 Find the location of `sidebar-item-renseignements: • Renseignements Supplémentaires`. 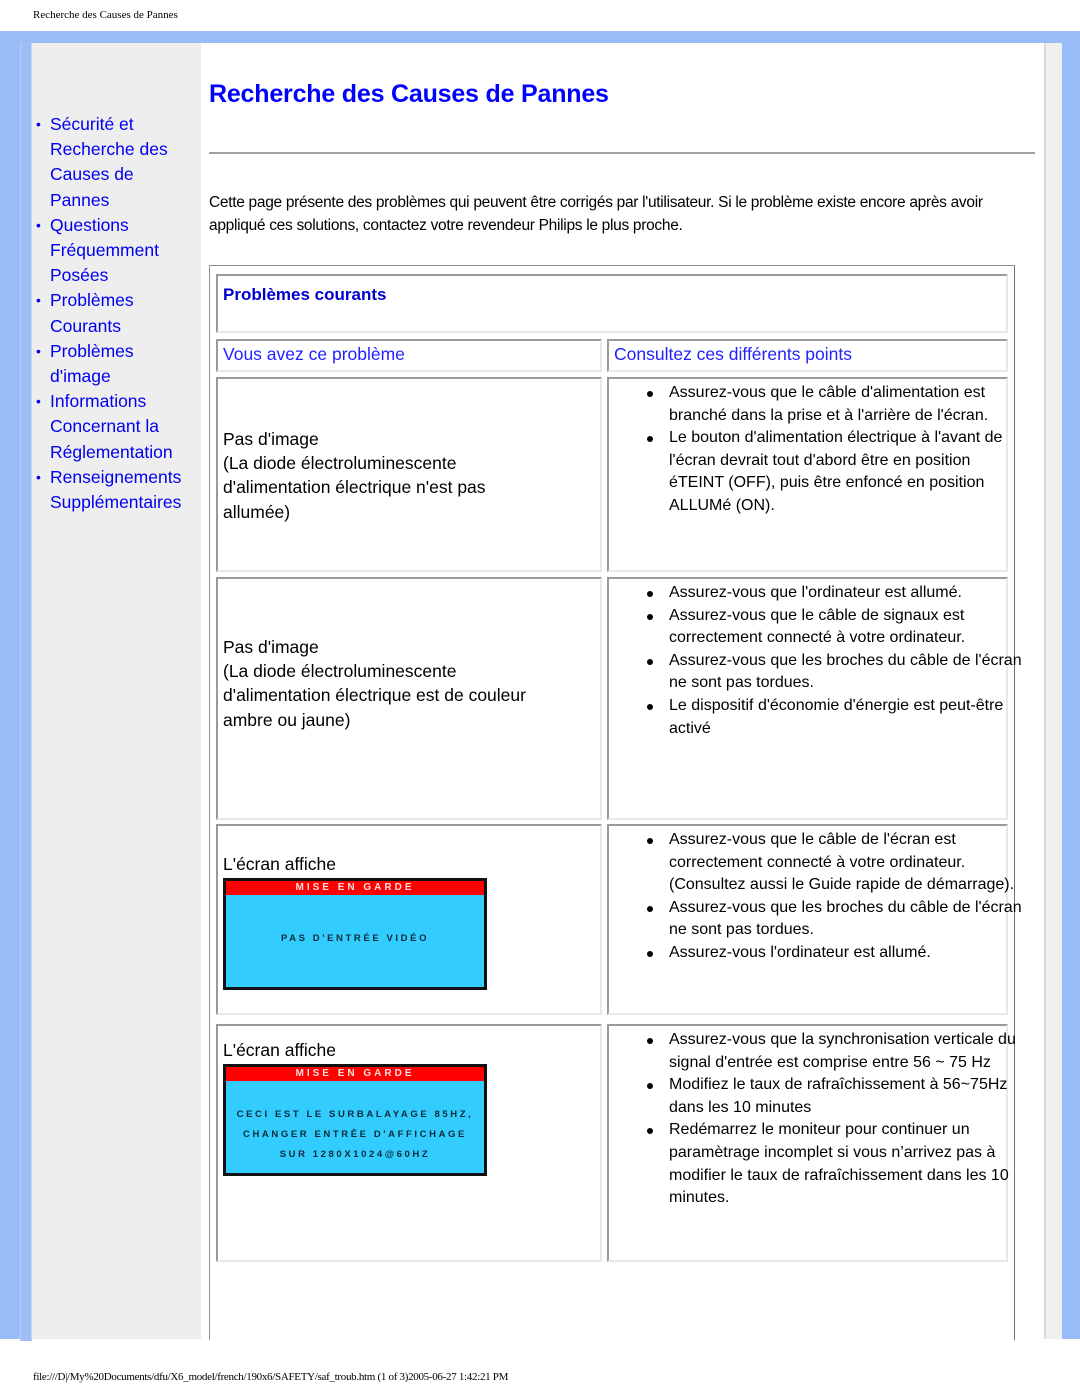

sidebar-item-renseignements: • Renseignements Supplémentaires is located at coordinates (118, 490).